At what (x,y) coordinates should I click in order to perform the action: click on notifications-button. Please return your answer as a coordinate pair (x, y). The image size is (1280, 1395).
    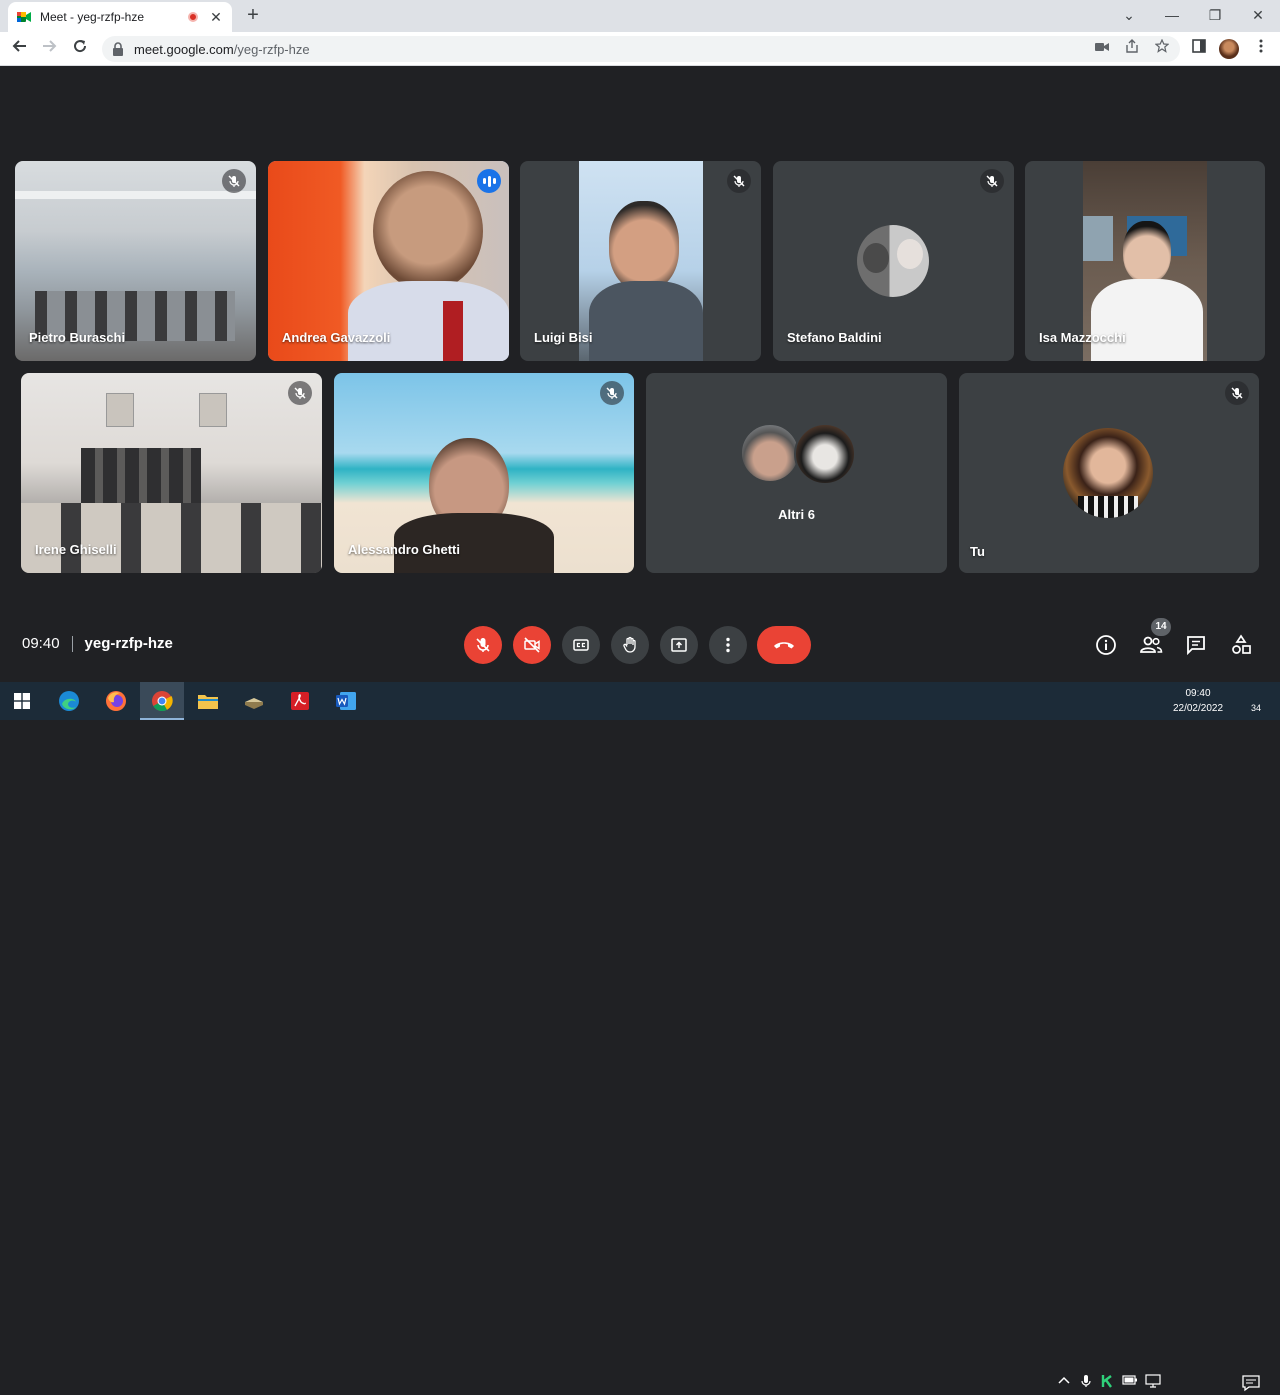
    Looking at the image, I should click on (1251, 1384).